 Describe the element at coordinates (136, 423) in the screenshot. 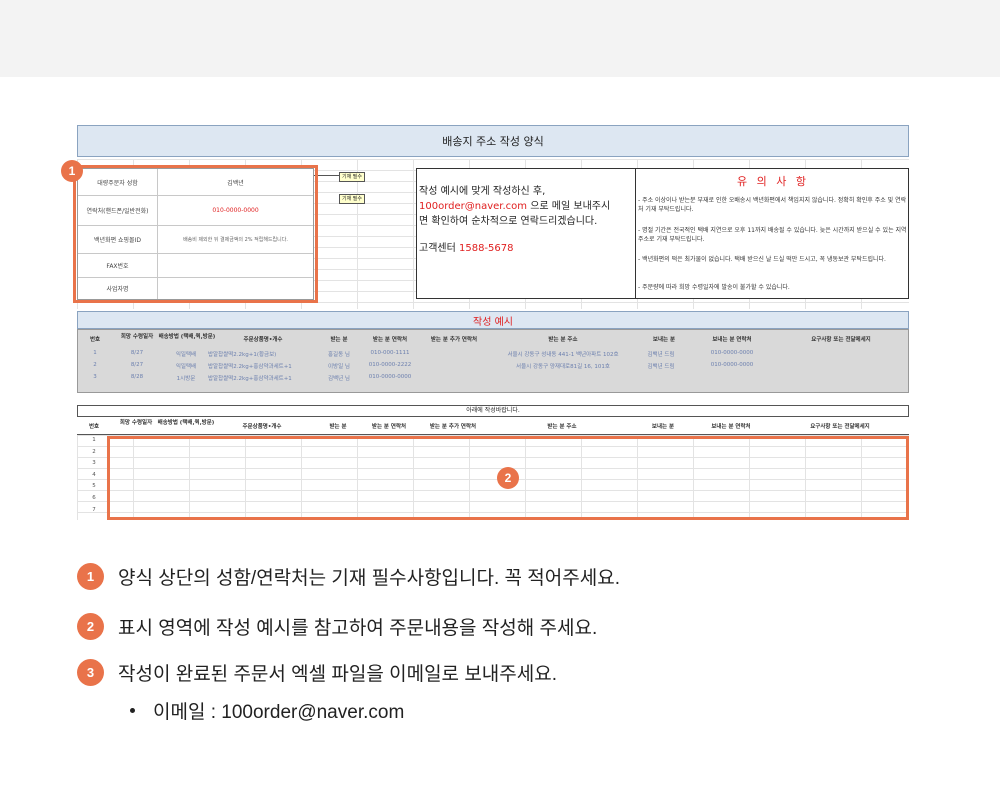

I see `entry-col-date: 희망 수령일자` at that location.